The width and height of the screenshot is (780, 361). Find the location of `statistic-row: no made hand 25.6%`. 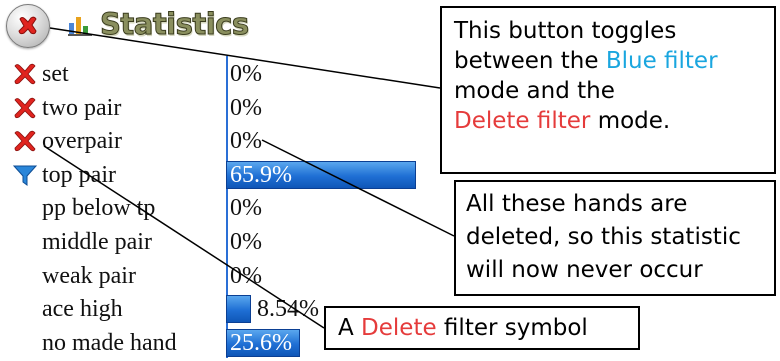

statistic-row: no made hand 25.6% is located at coordinates (190, 344).